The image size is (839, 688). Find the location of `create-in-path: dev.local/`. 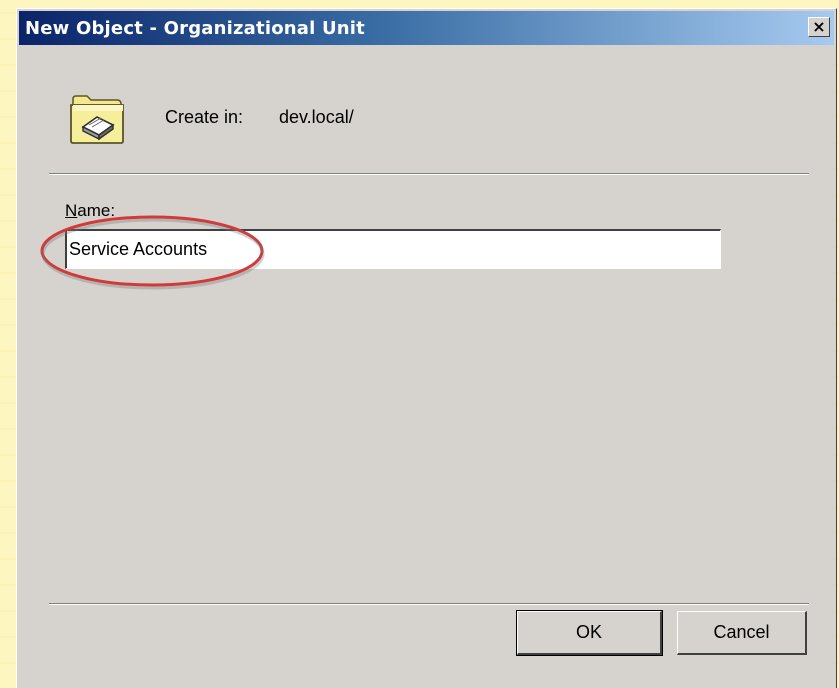

create-in-path: dev.local/ is located at coordinates (316, 117).